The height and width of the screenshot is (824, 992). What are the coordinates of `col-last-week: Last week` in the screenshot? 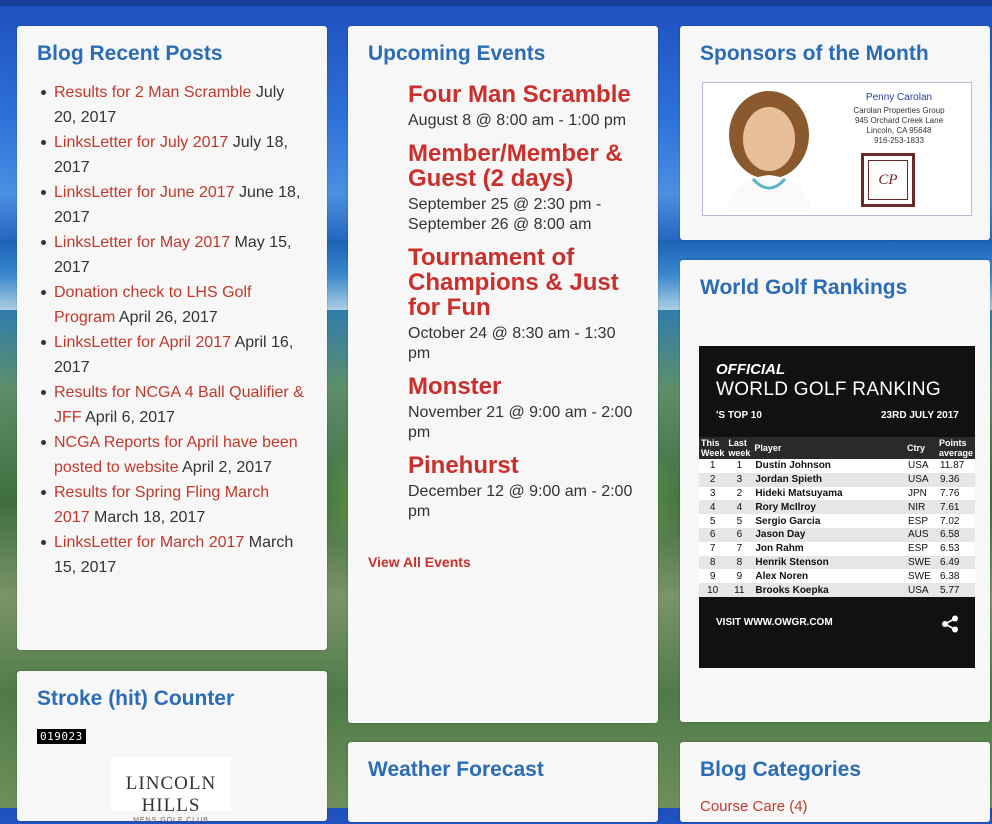 It's located at (739, 448).